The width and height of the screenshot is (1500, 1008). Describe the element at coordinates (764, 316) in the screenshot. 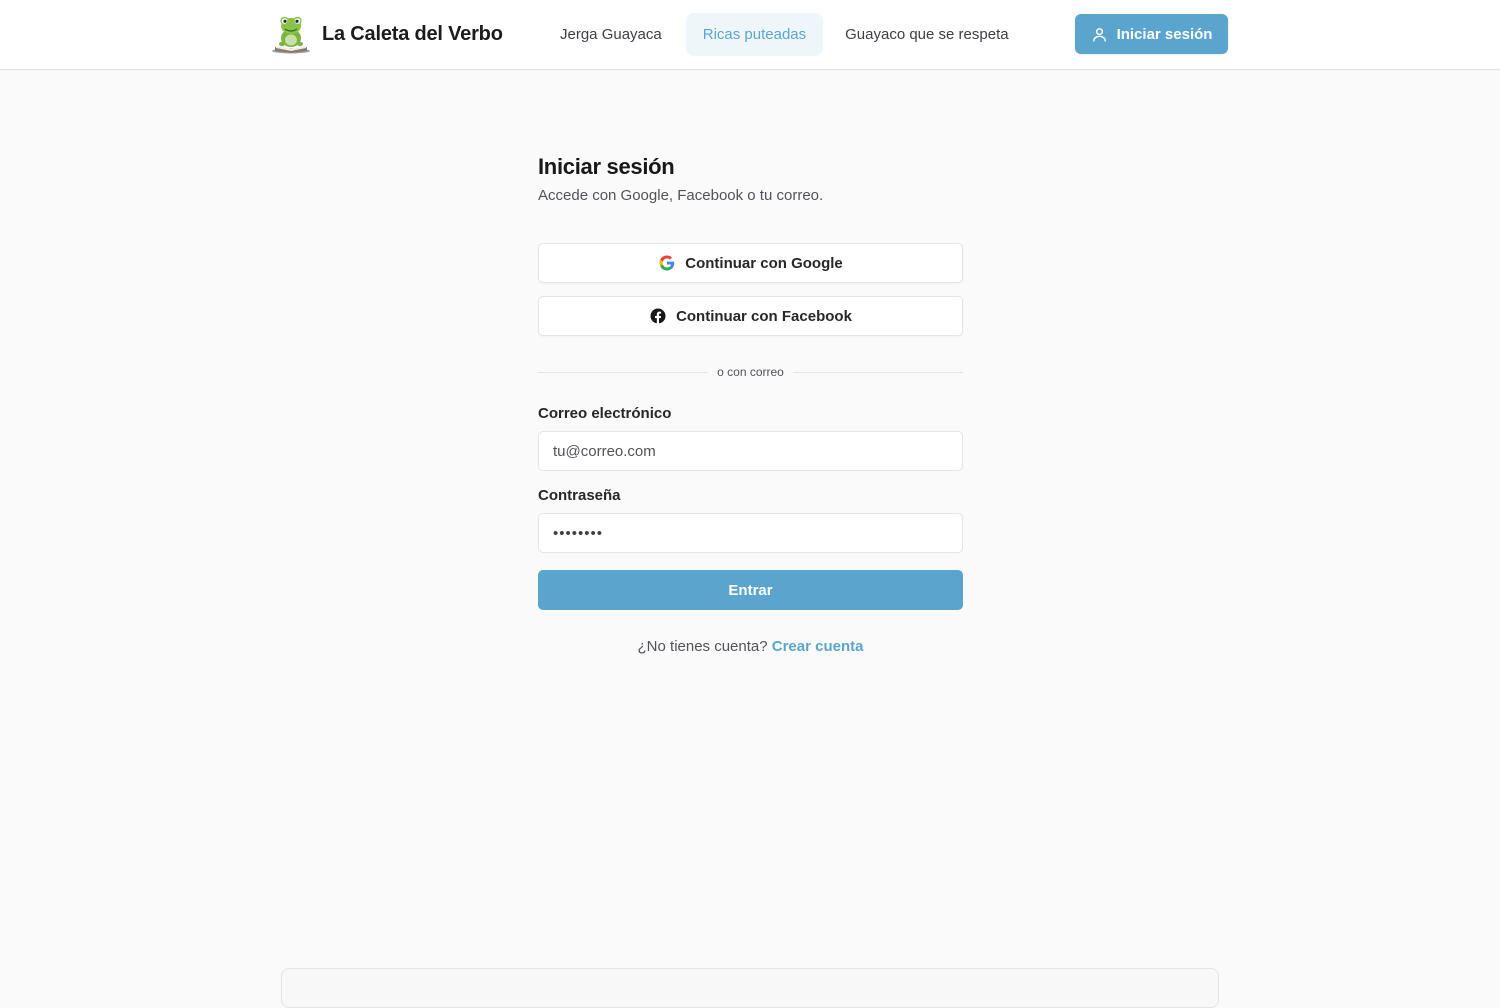

I see `facebook-login-label: Continuar con Facebook` at that location.